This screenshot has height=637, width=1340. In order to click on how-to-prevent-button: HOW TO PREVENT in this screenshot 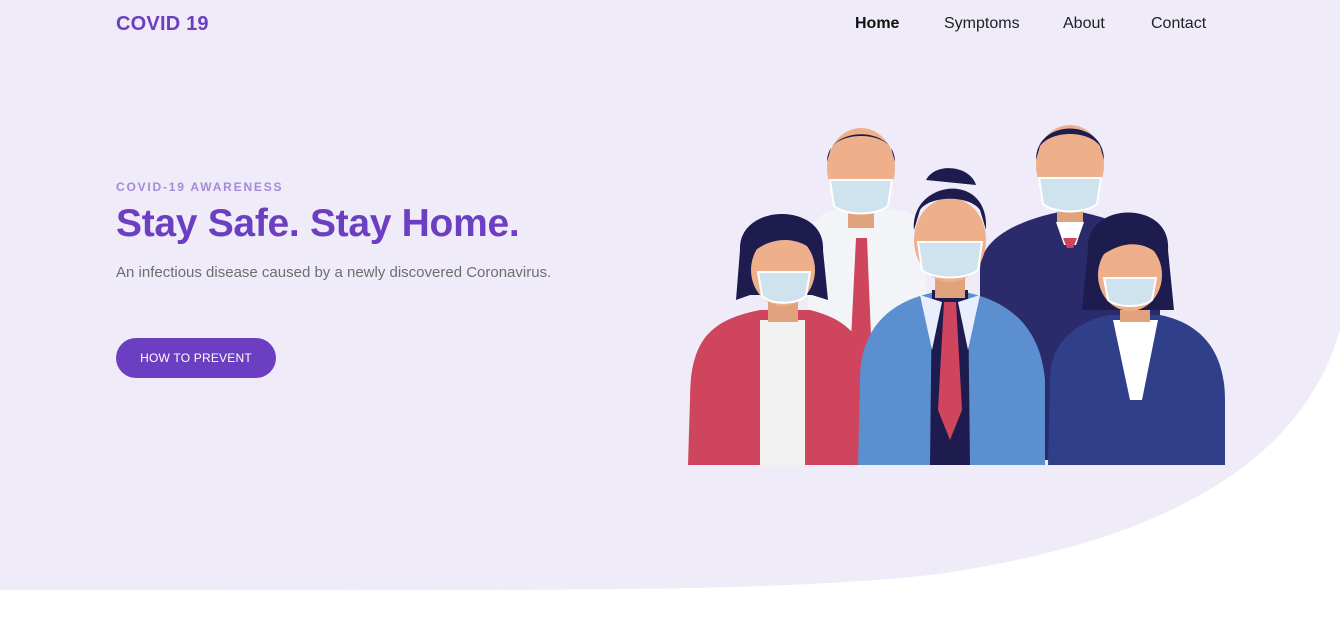, I will do `click(196, 358)`.